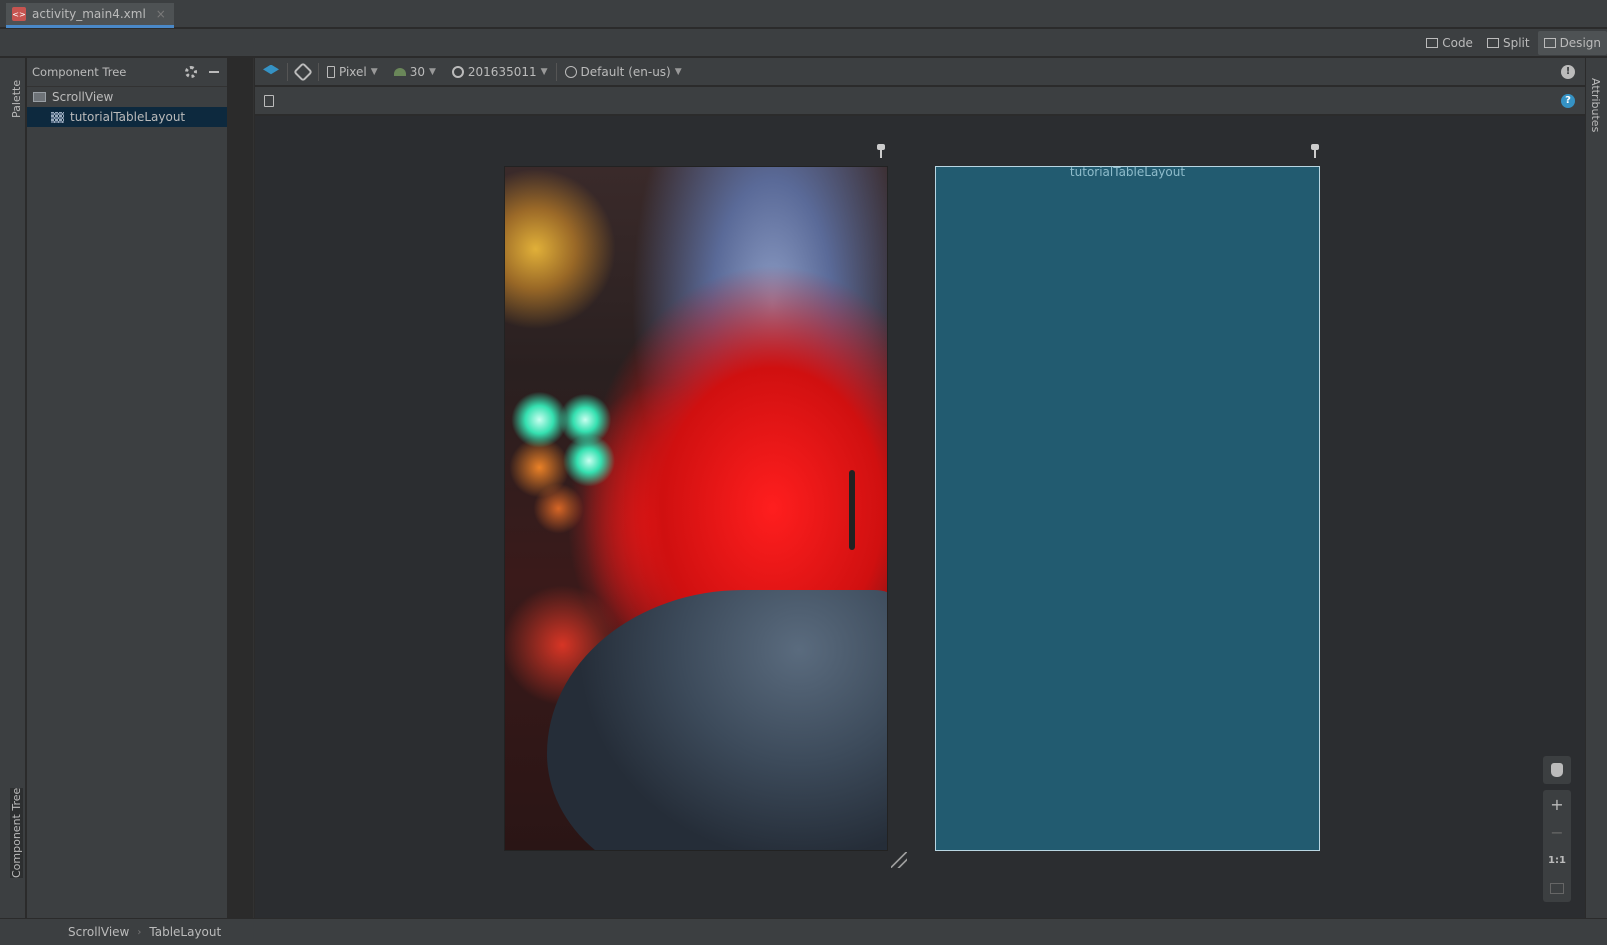  Describe the element at coordinates (1557, 860) in the screenshot. I see `zoom-actual-size-button: 1:1` at that location.